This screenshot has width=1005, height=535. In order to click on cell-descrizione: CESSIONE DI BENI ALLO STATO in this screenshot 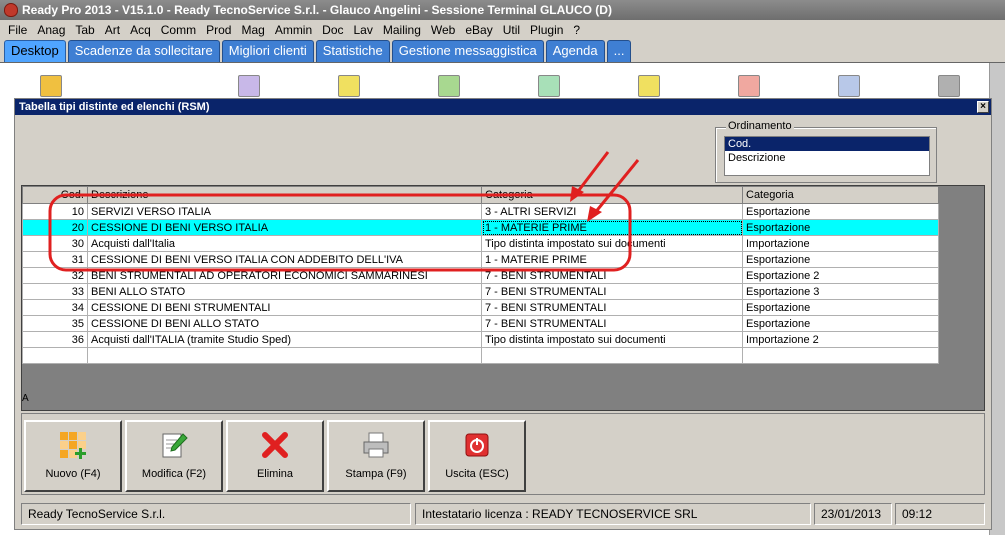, I will do `click(284, 323)`.